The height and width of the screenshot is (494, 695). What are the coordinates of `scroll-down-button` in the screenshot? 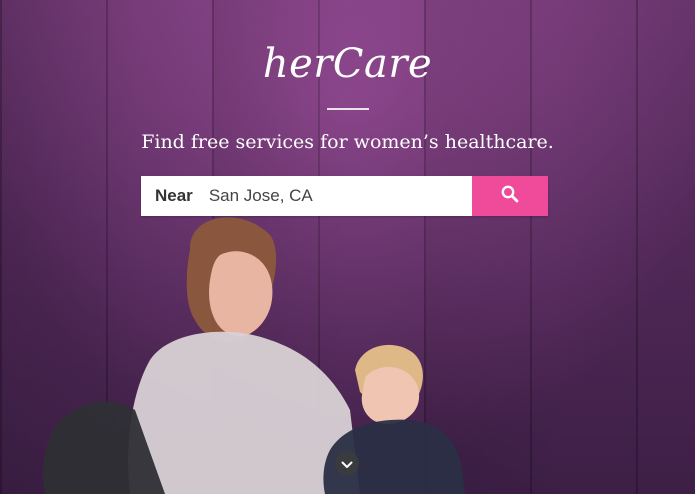 It's located at (347, 463).